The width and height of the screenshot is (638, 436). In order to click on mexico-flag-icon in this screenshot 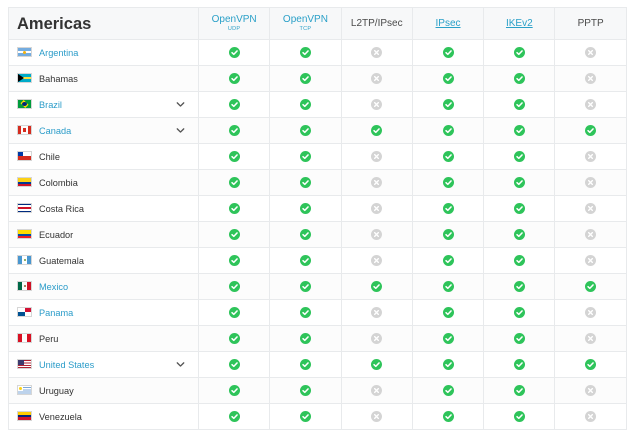, I will do `click(24, 286)`.